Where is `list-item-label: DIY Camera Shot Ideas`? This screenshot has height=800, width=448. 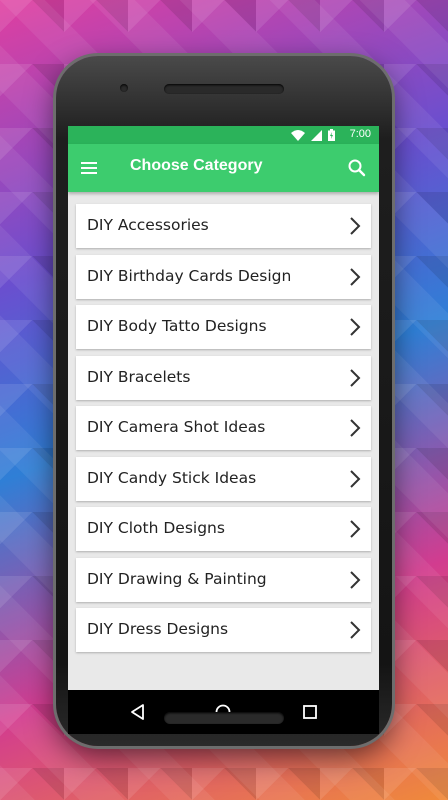 list-item-label: DIY Camera Shot Ideas is located at coordinates (176, 427).